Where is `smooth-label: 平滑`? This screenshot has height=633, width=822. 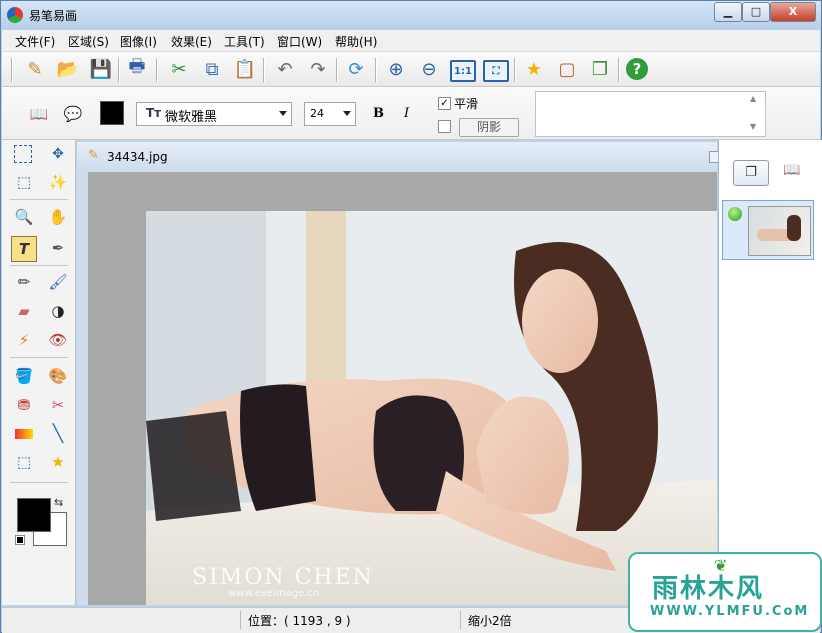 smooth-label: 平滑 is located at coordinates (466, 104).